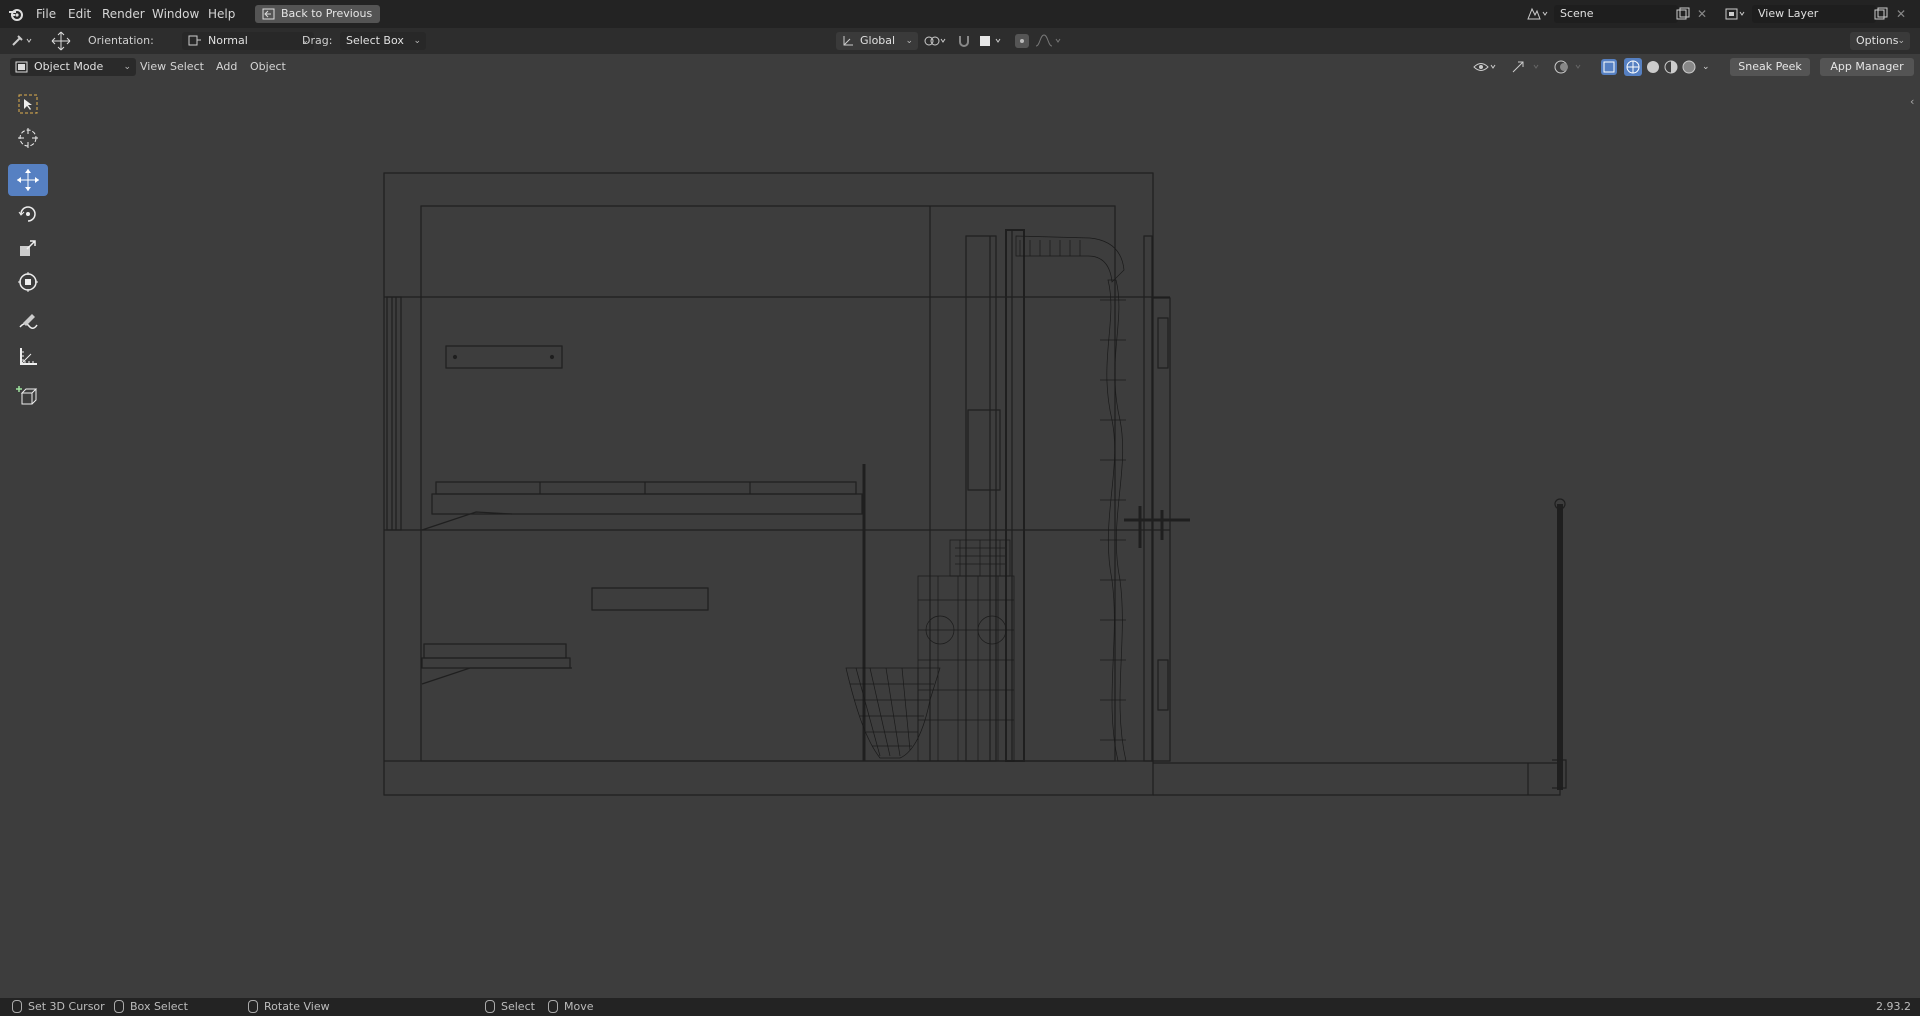 The width and height of the screenshot is (1920, 1016). Describe the element at coordinates (1893, 1006) in the screenshot. I see `version-label: 2.93.2` at that location.